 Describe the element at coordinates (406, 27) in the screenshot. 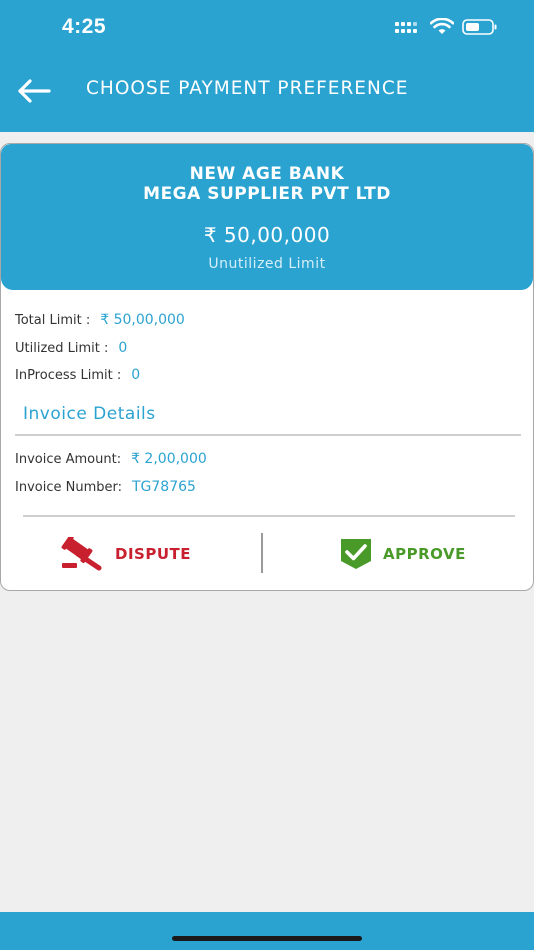

I see `signal-icon` at that location.